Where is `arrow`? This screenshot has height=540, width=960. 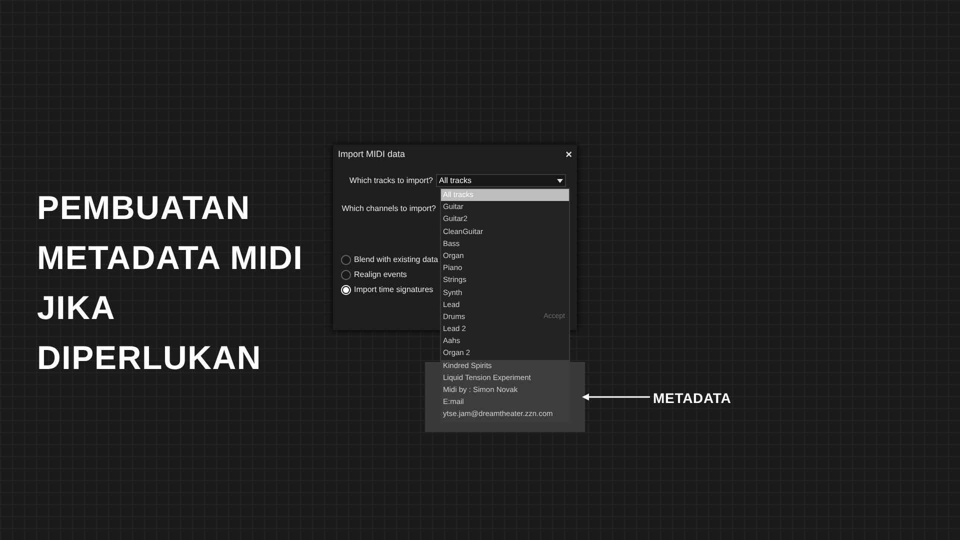
arrow is located at coordinates (616, 397).